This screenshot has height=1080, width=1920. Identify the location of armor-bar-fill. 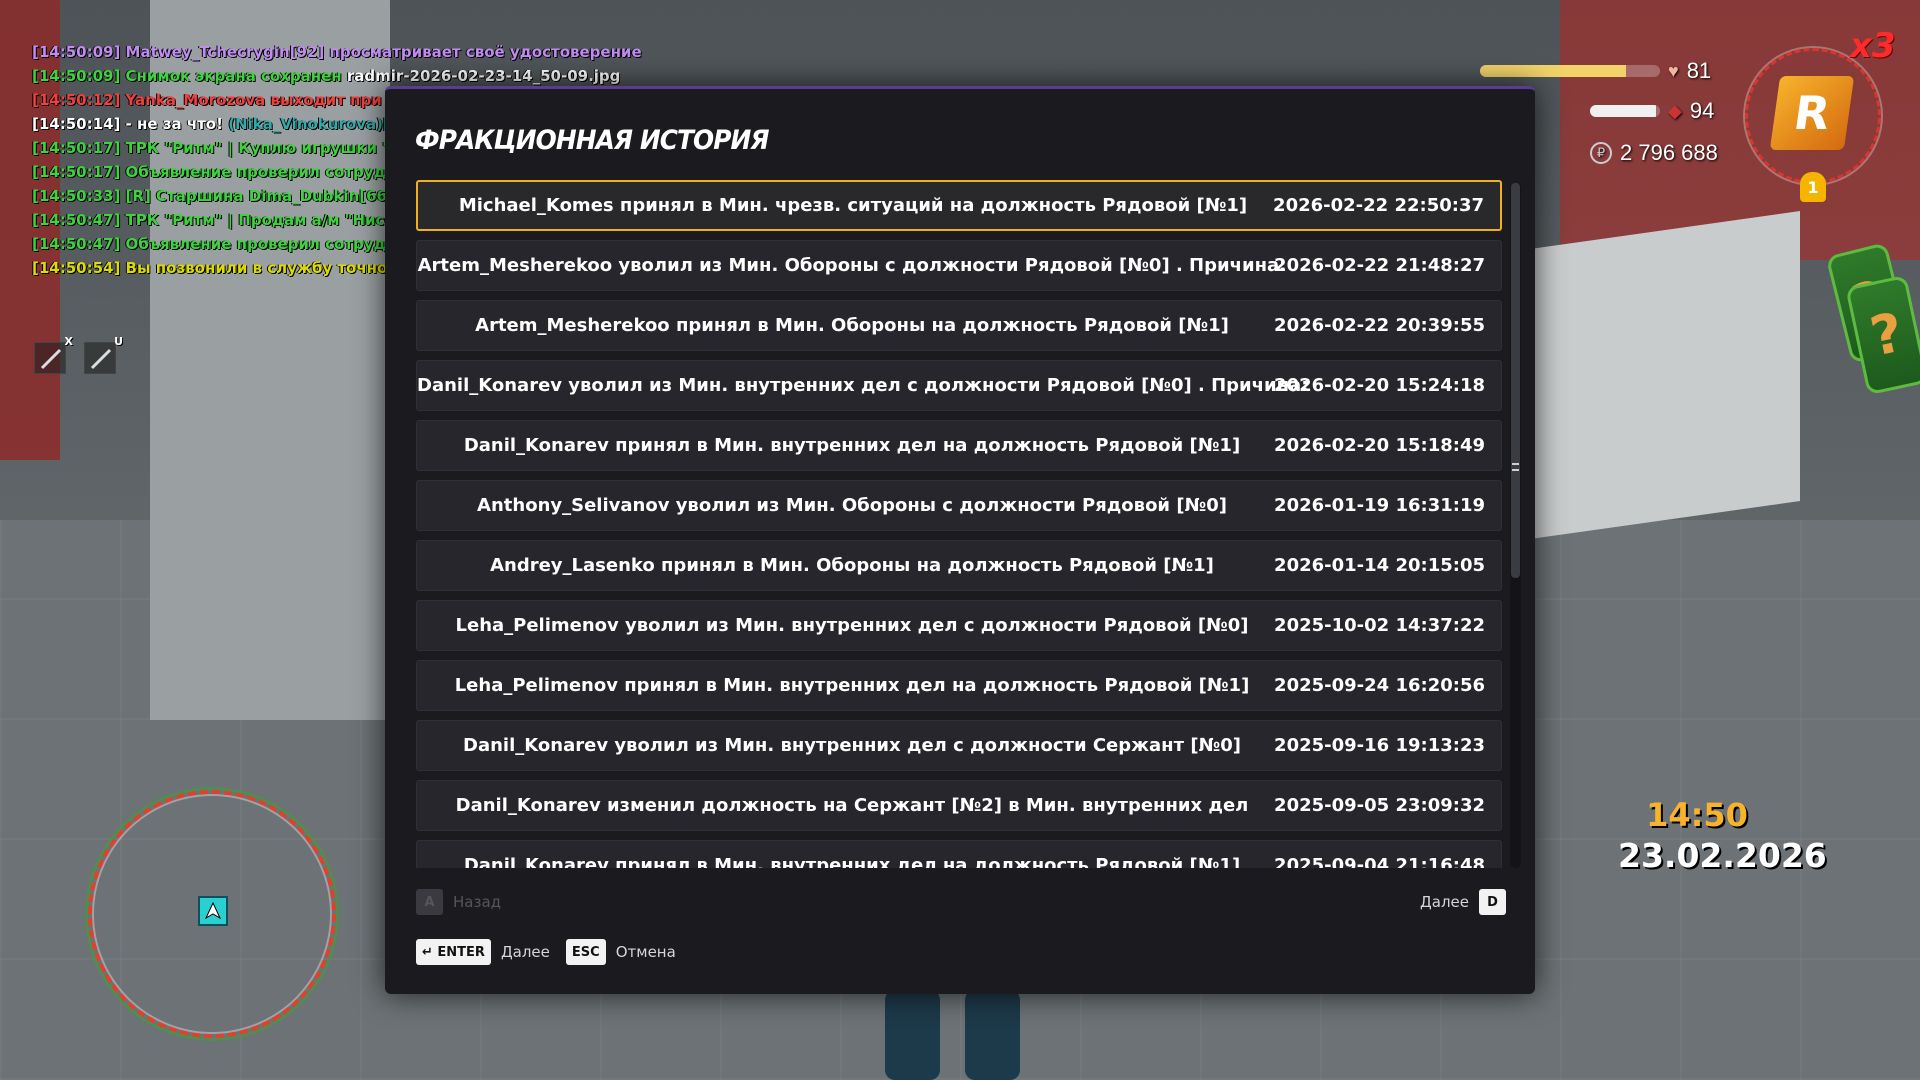
(1623, 111).